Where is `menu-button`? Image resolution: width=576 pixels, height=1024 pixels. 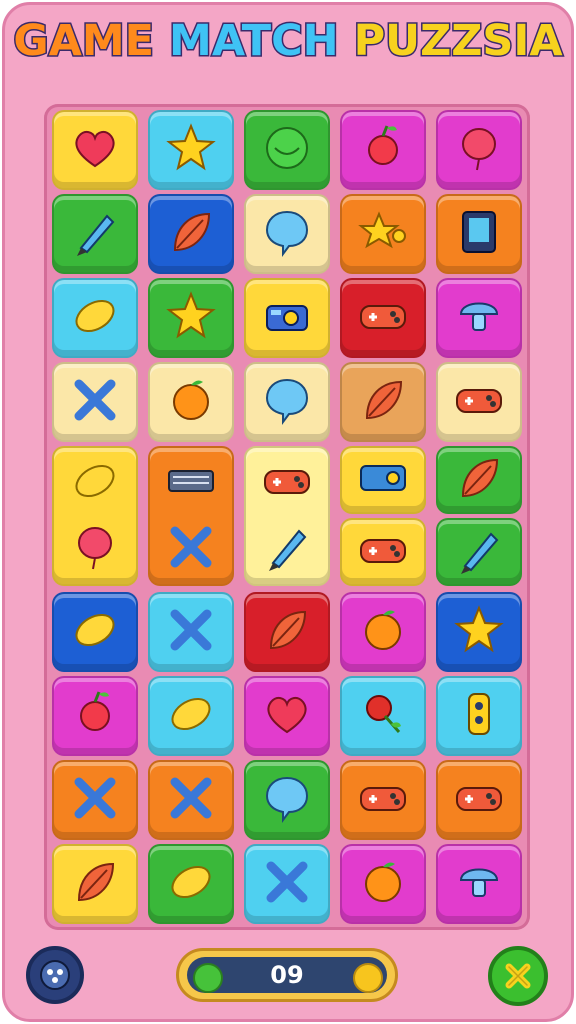 menu-button is located at coordinates (55, 975).